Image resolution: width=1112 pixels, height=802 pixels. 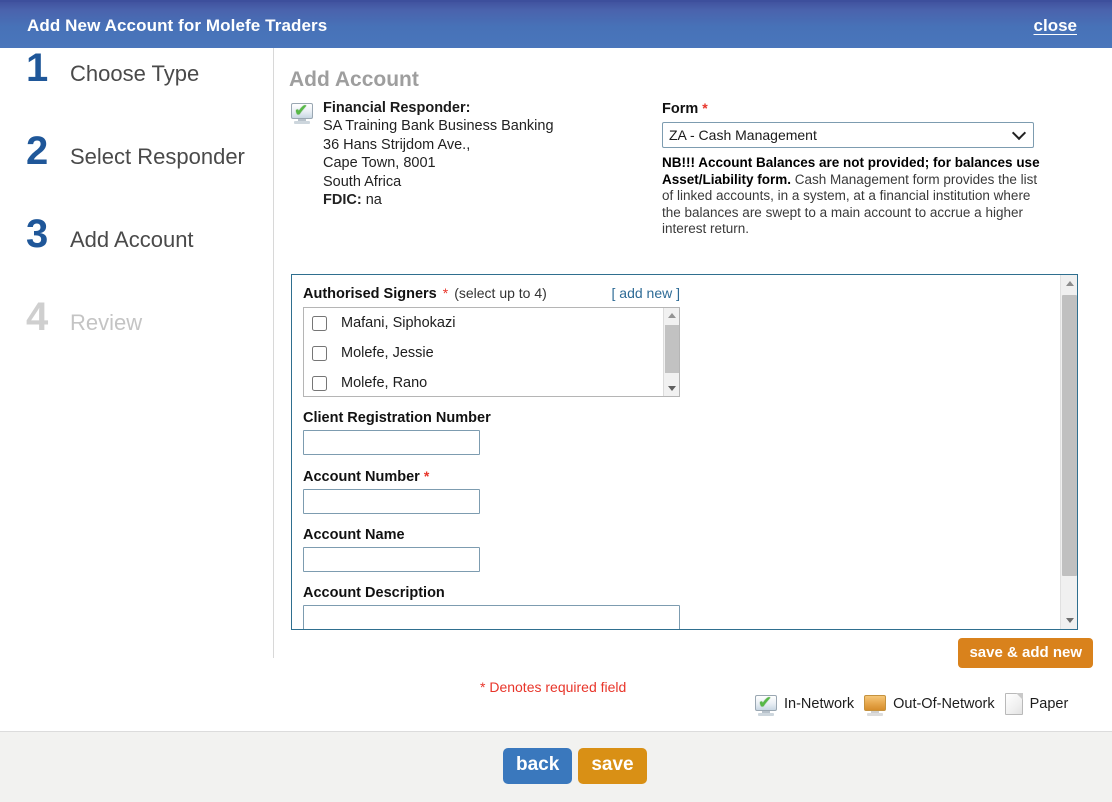 What do you see at coordinates (132, 239) in the screenshot?
I see `step-label: Add Account` at bounding box center [132, 239].